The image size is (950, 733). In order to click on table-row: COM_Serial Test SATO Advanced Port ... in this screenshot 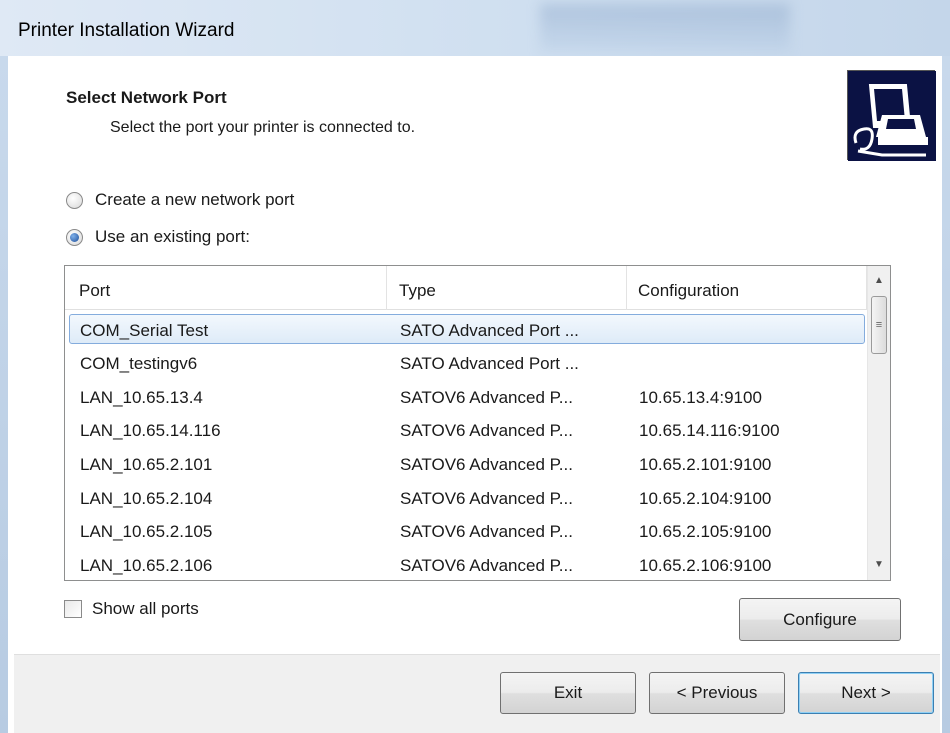, I will do `click(467, 329)`.